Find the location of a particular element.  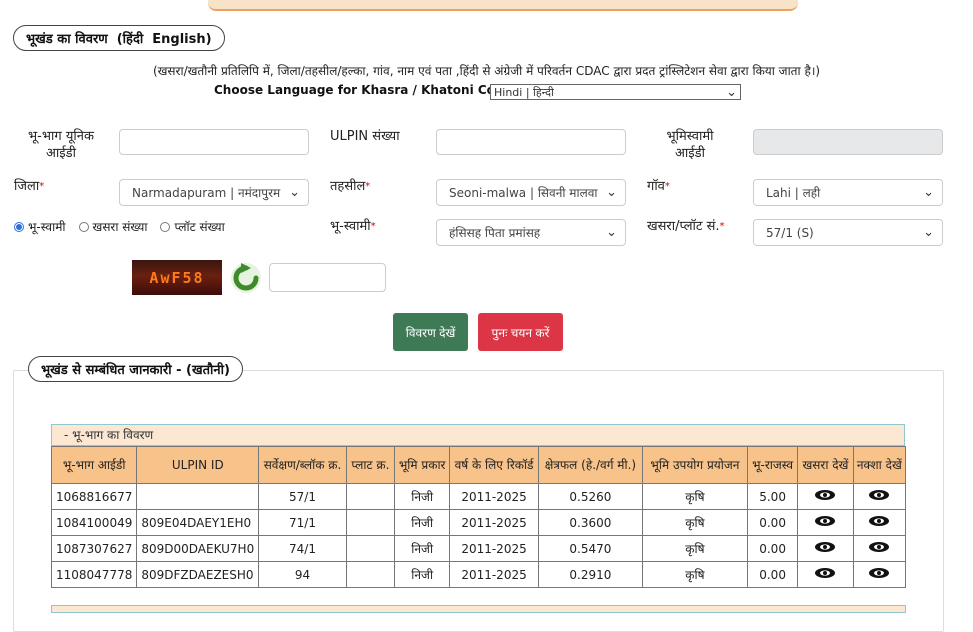

bhumiswami-id-input is located at coordinates (848, 142).